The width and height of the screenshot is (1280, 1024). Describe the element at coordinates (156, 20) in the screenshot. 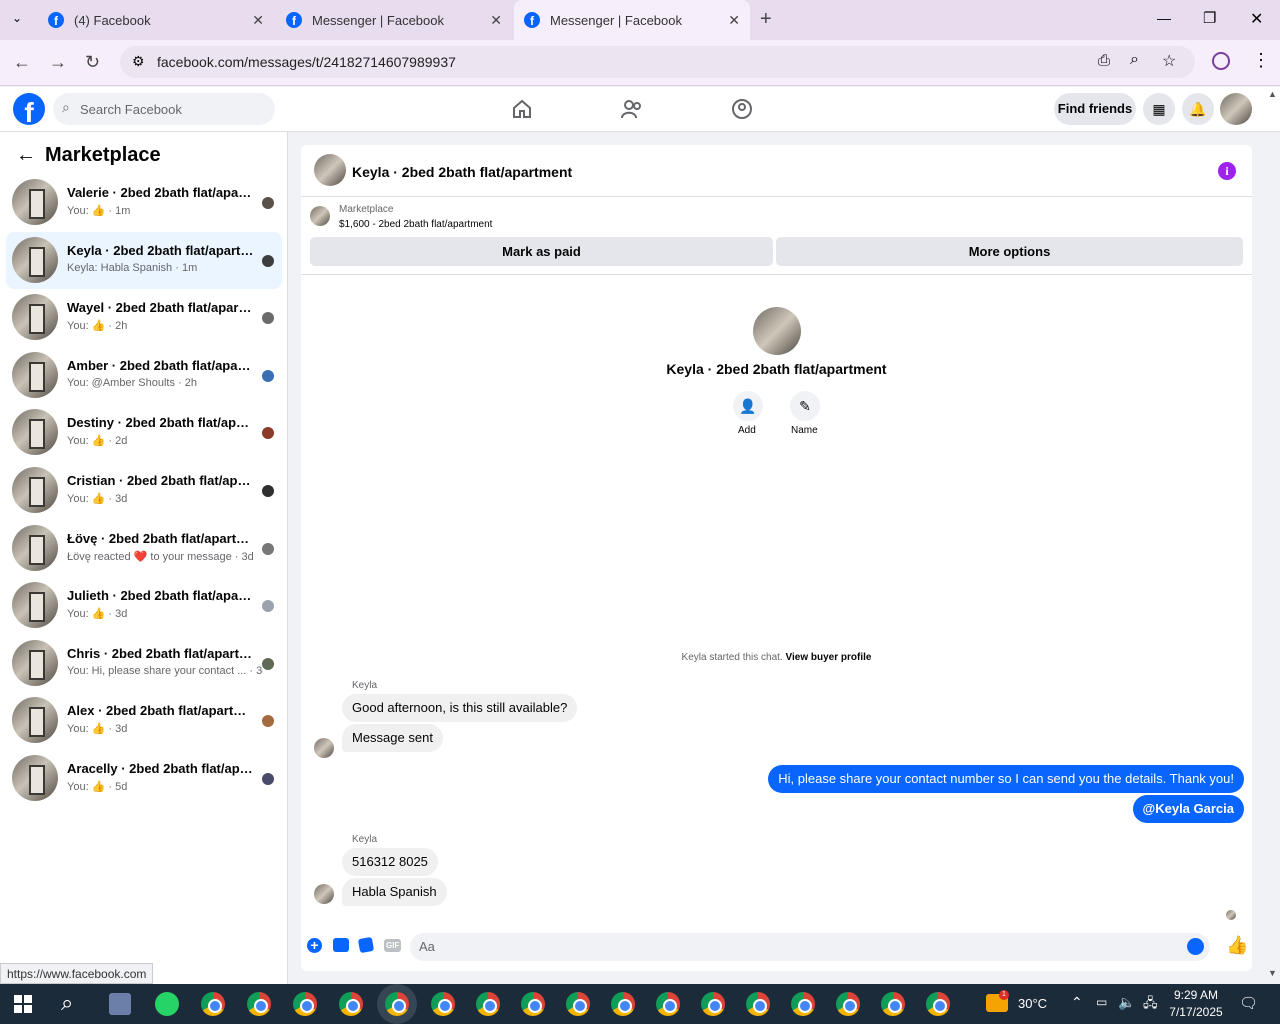

I see `tab-facebook: f (4) Facebook ✕` at that location.